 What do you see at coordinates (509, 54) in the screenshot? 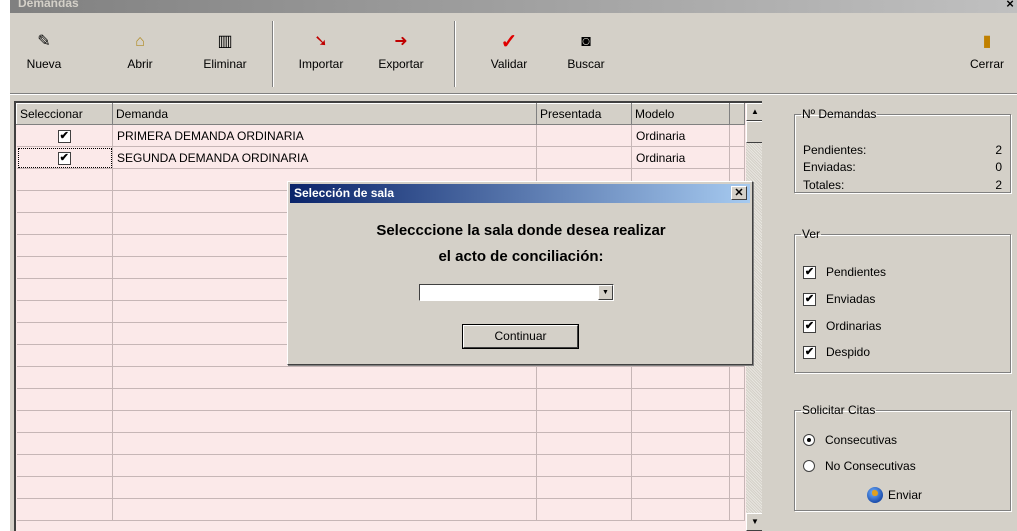
I see `validar-button: ✓ Validar` at bounding box center [509, 54].